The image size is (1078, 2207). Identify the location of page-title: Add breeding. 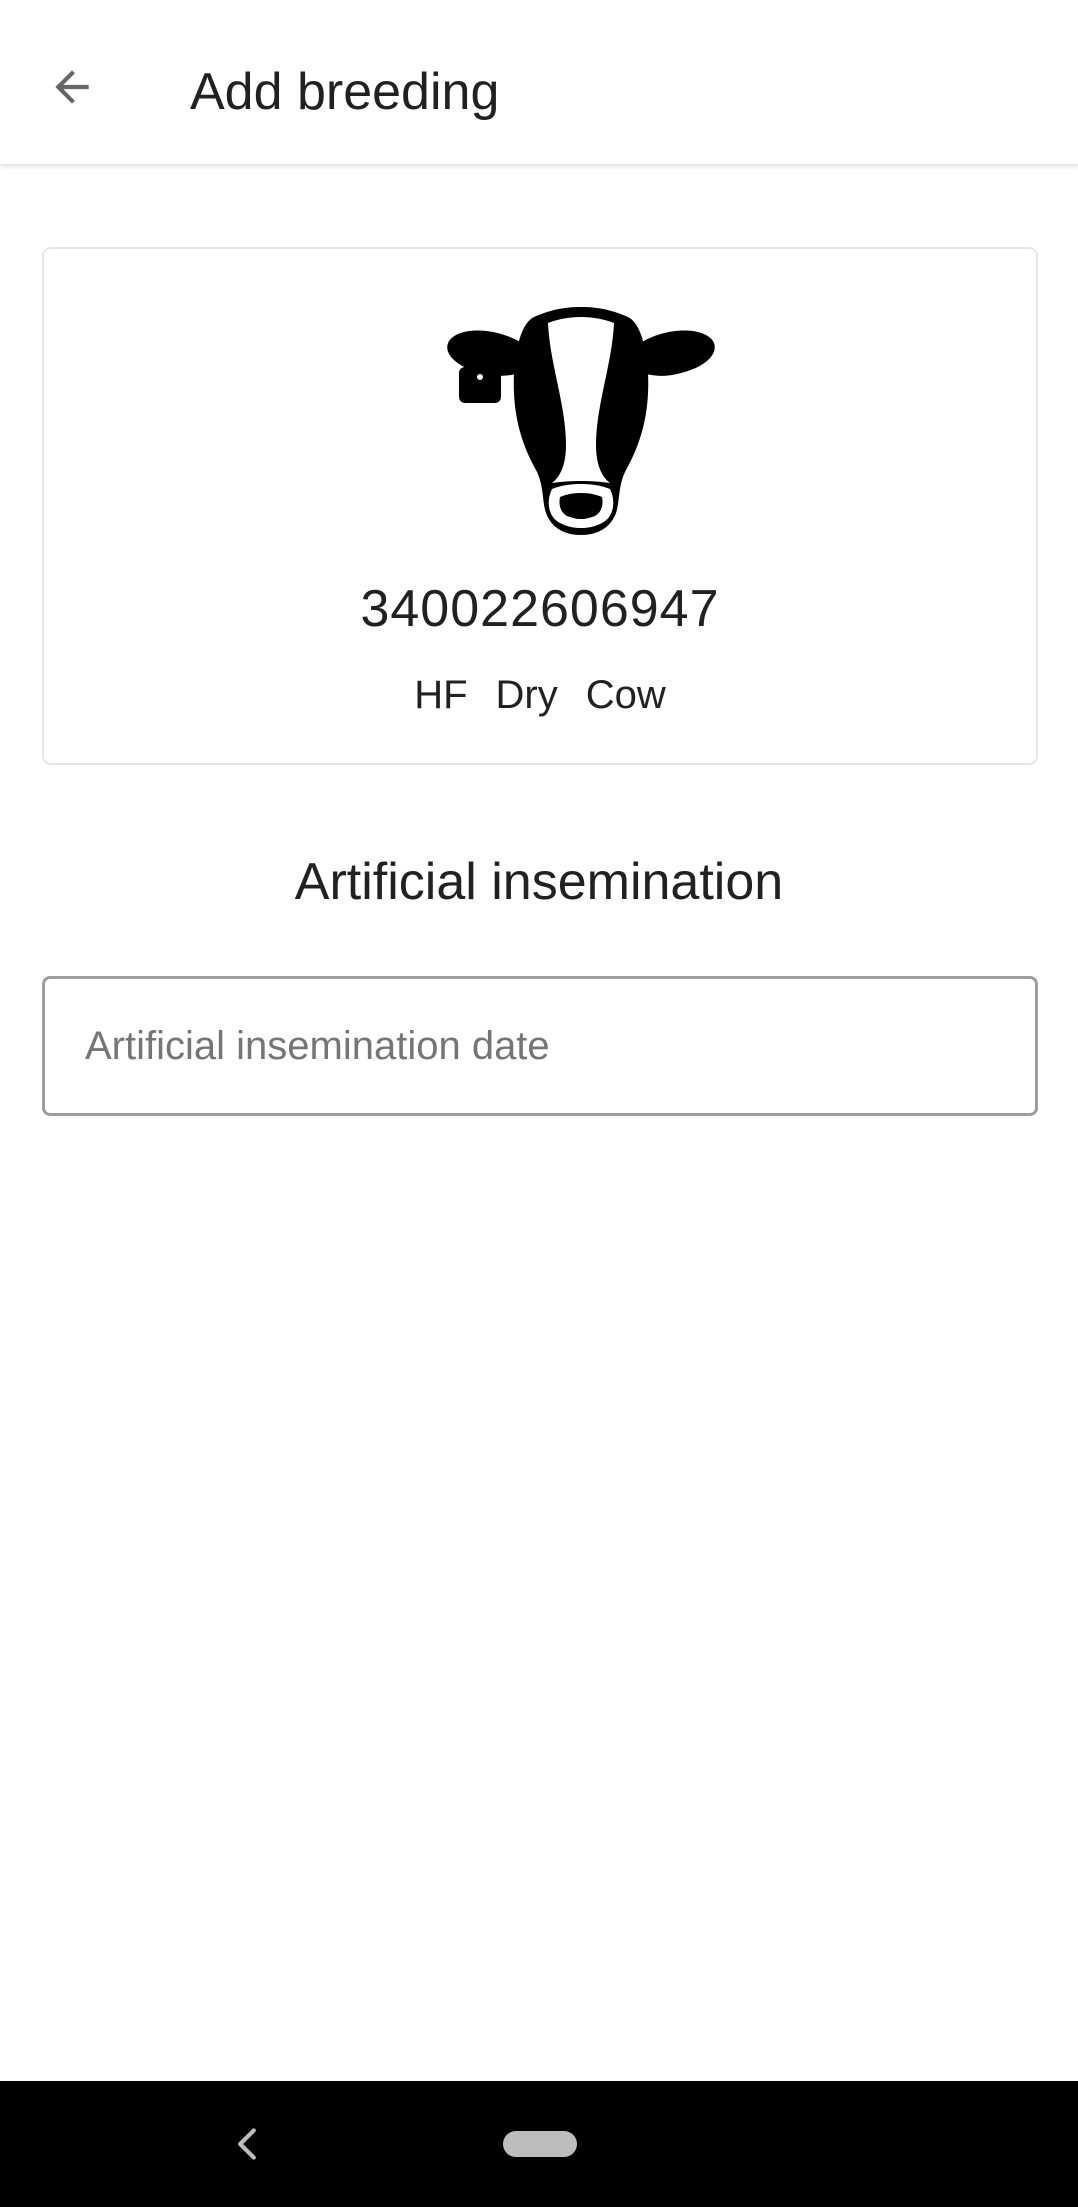
(345, 92).